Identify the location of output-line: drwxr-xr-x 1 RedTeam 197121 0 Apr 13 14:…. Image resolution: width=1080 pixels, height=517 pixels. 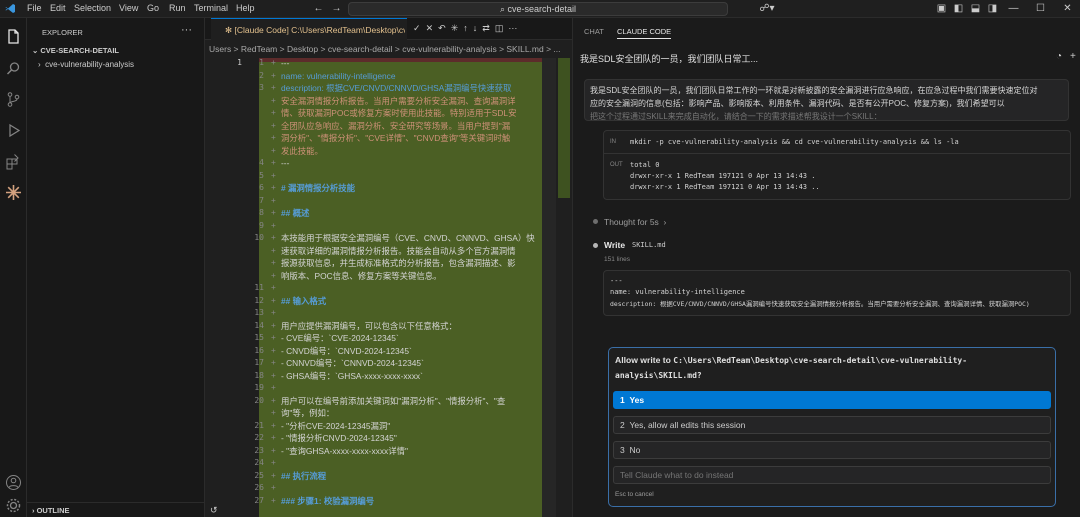
(723, 176).